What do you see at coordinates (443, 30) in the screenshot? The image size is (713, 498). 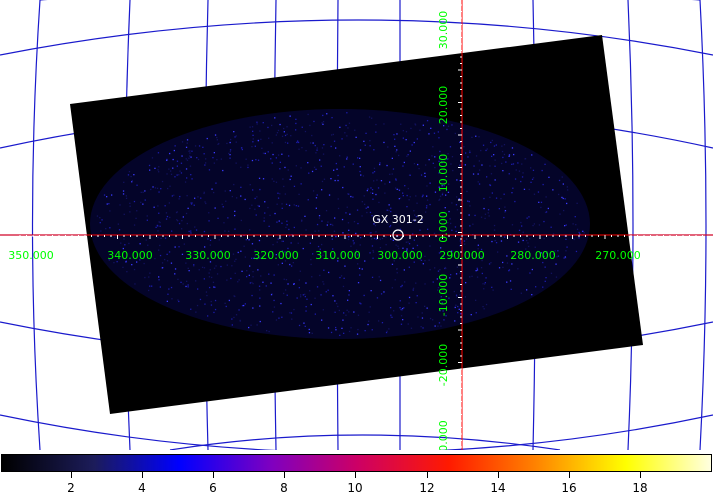 I see `glat-label-30: 30.000` at bounding box center [443, 30].